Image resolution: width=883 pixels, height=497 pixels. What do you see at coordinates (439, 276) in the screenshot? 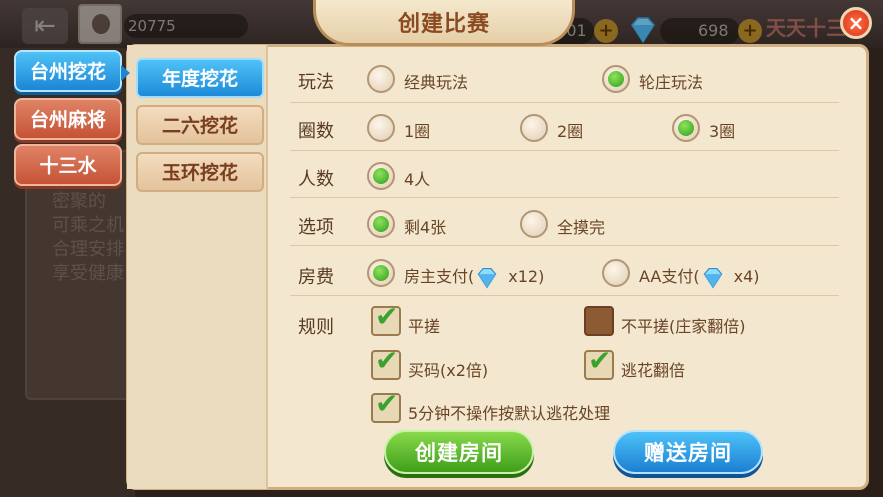
I see `fee-host-prefix: 房主支付(` at bounding box center [439, 276].